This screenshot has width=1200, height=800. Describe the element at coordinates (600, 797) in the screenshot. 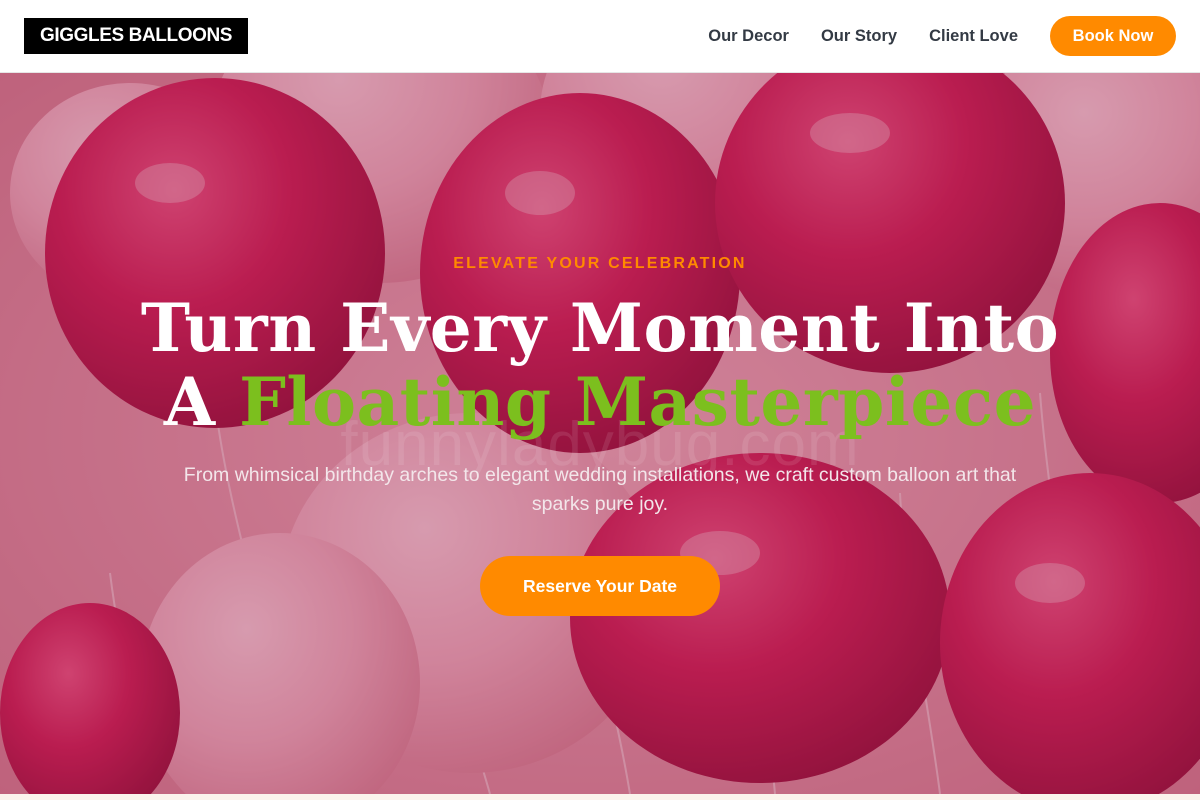

I see `next-section-edge` at that location.